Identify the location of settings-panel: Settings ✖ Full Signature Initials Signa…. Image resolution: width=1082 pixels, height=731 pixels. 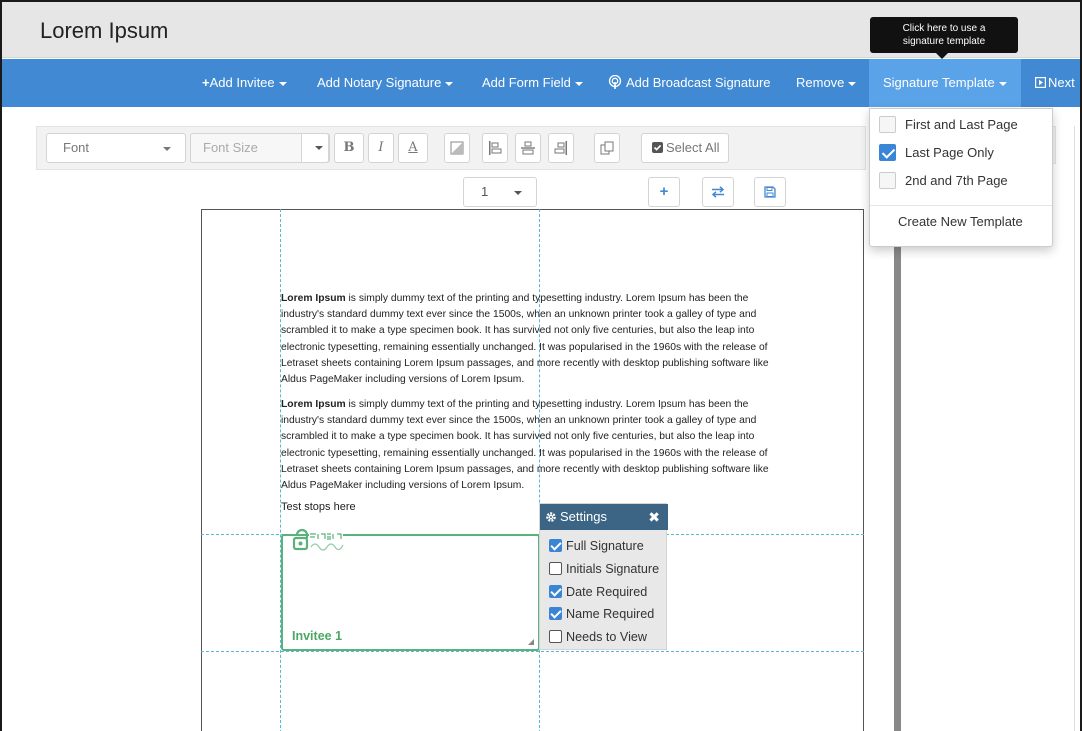
(603, 576).